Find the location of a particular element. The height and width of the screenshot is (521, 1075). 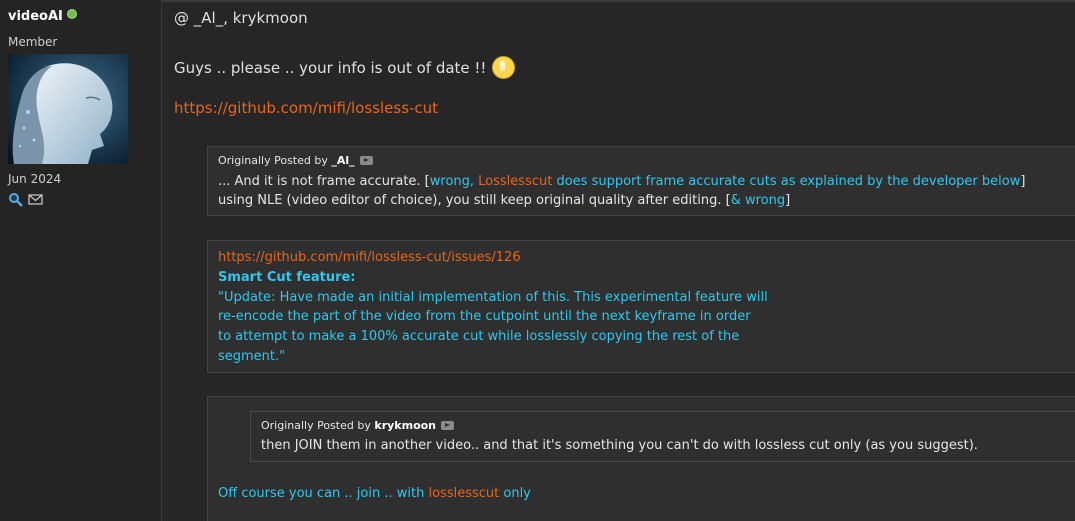

avatar is located at coordinates (68, 109).